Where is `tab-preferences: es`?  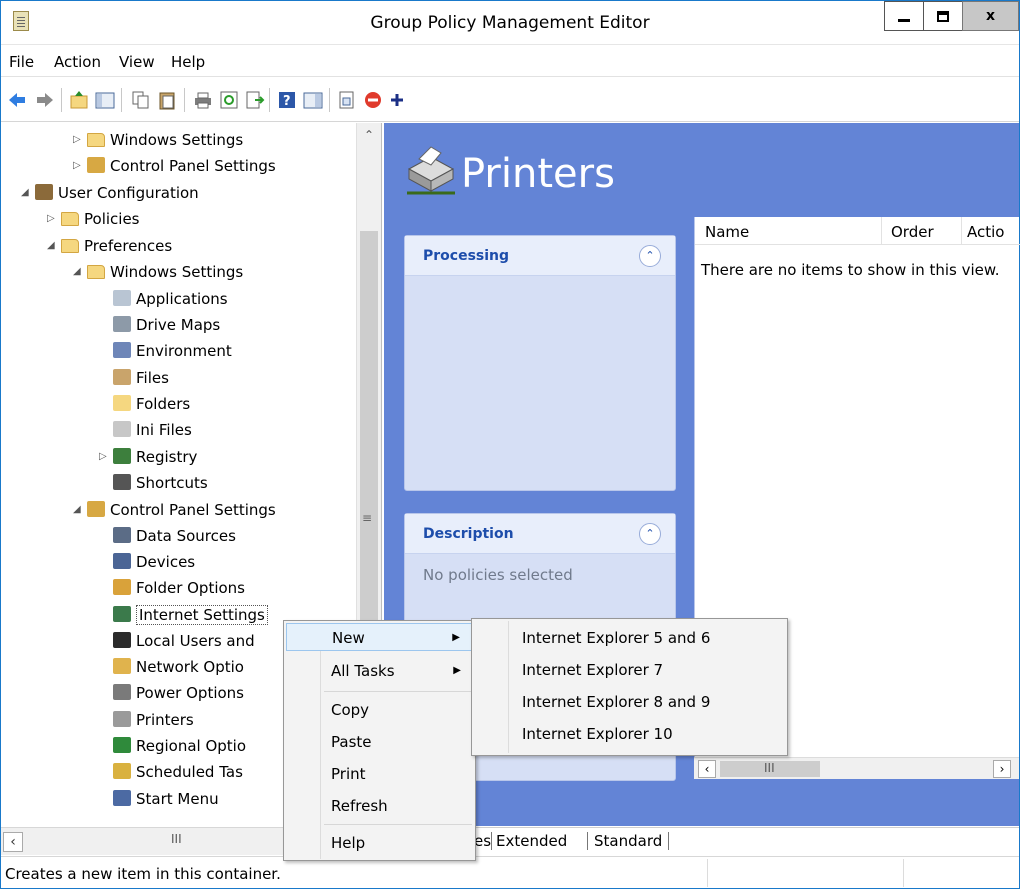 tab-preferences: es is located at coordinates (482, 841).